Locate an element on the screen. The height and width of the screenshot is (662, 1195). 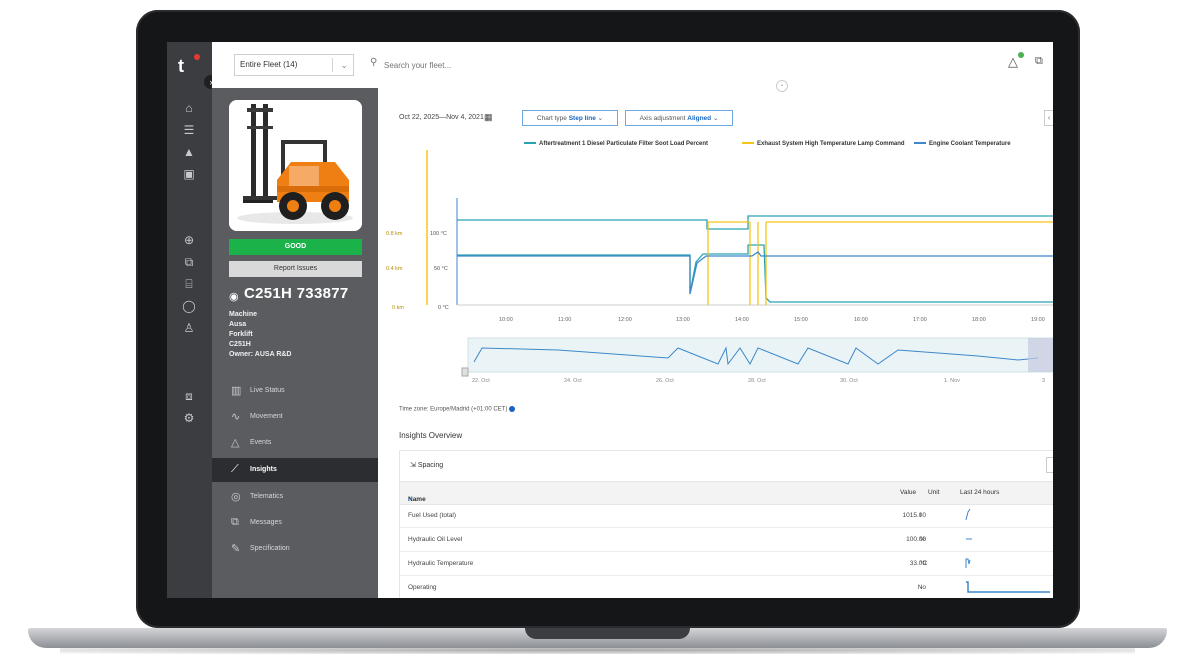
nav-item-live-status: ▥ Live Status is located at coordinates (295, 391).